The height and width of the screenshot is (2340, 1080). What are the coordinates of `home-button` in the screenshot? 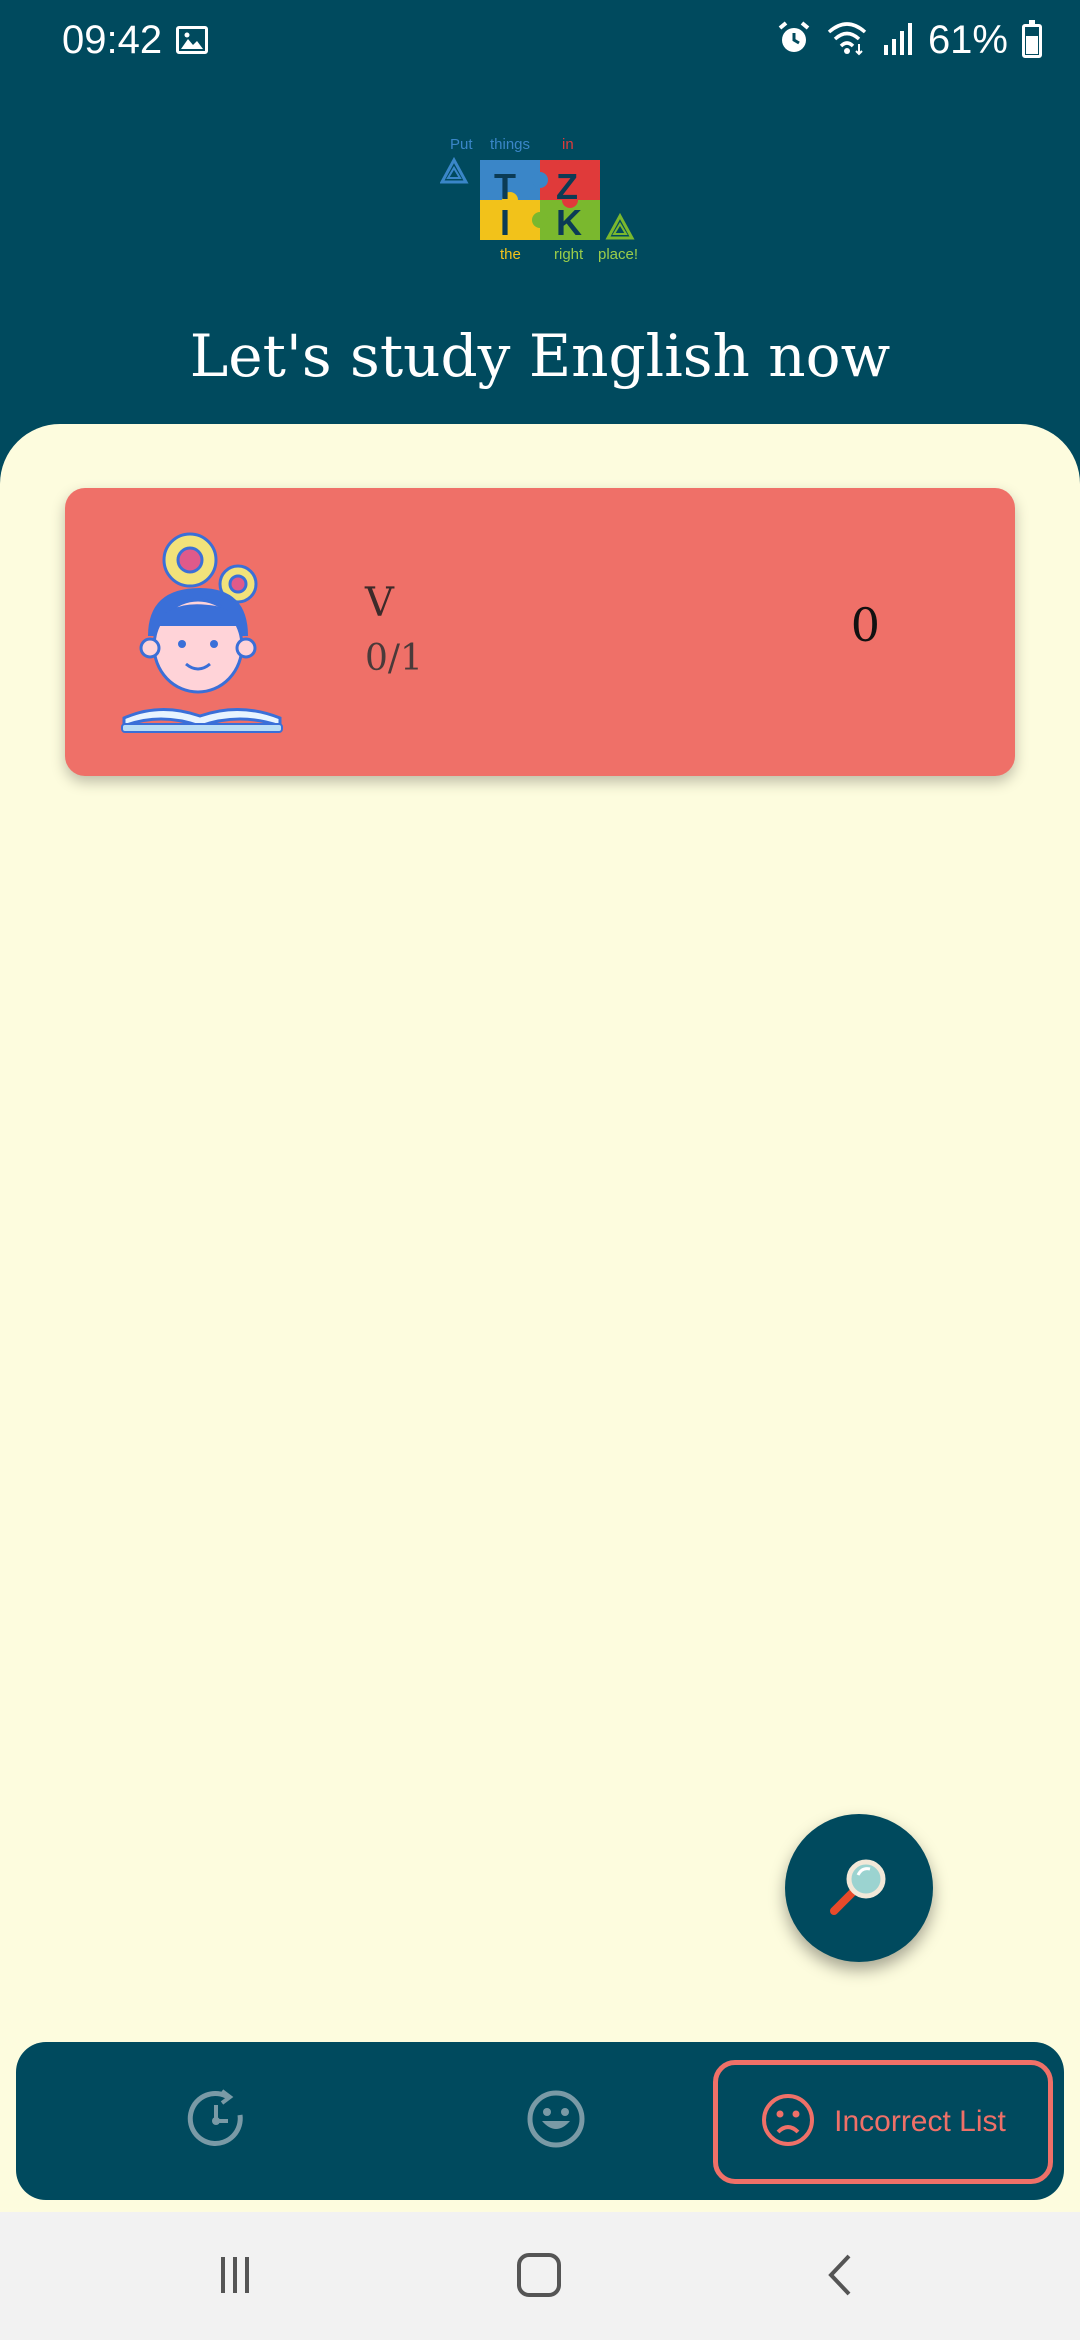 It's located at (539, 2277).